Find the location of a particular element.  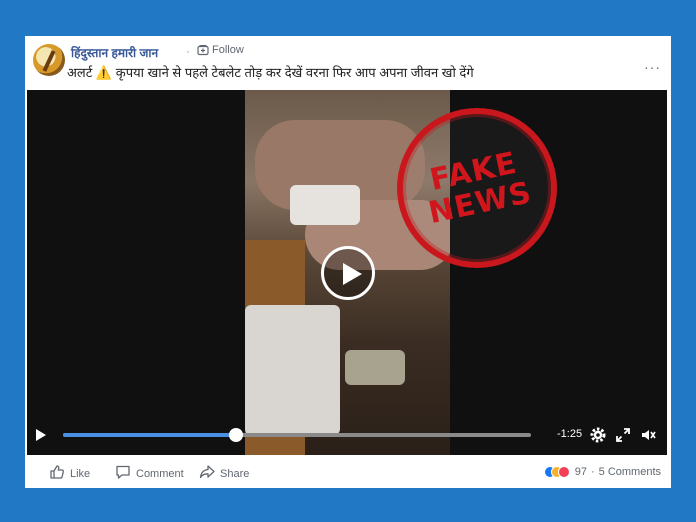

reaction-love-icon is located at coordinates (563, 472).